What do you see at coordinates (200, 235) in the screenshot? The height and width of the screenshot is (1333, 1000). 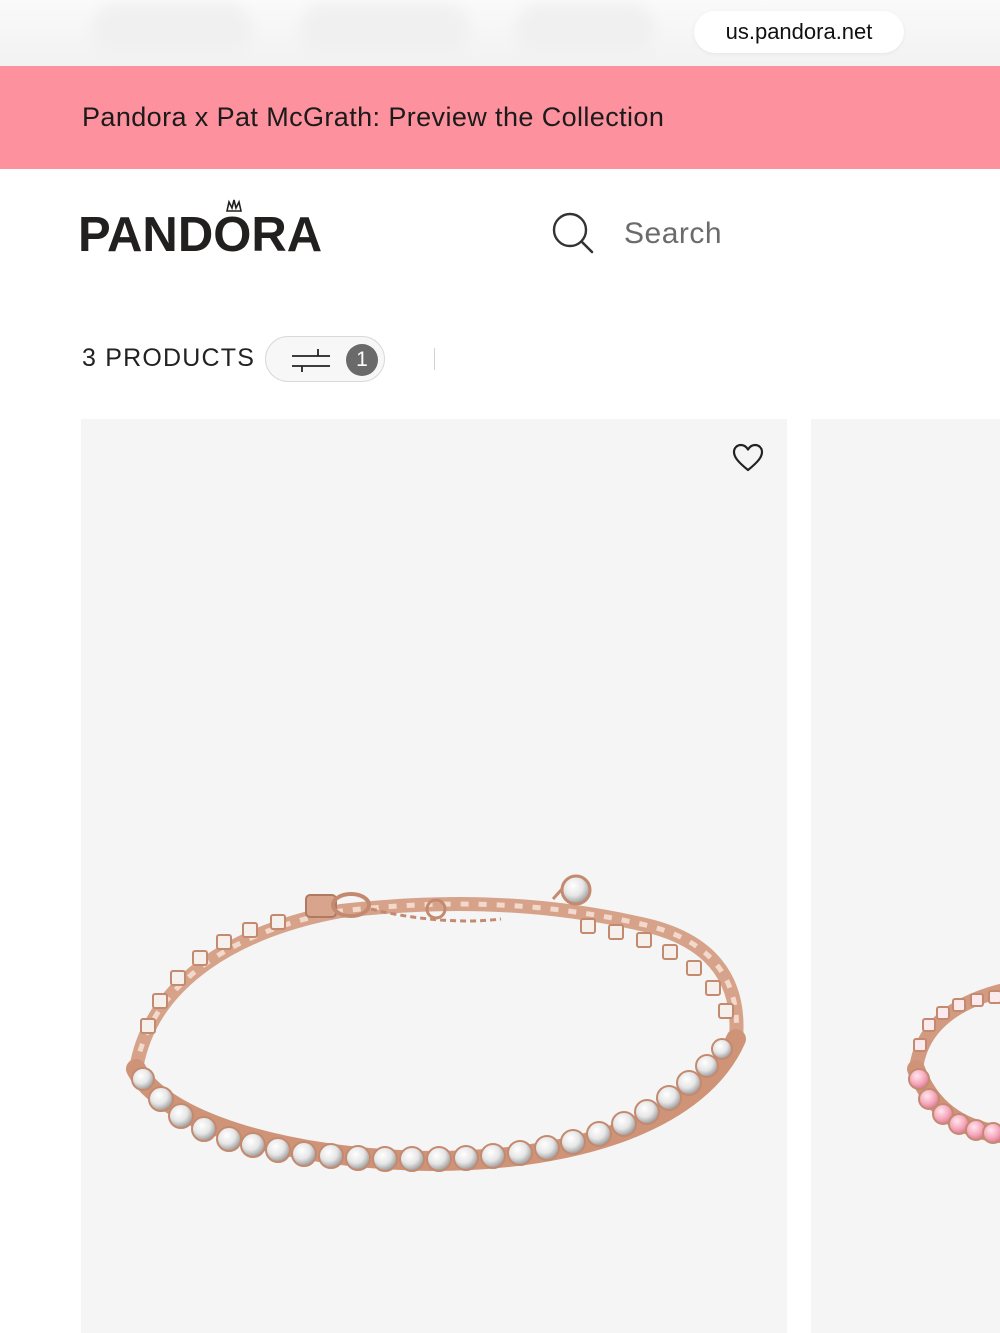 I see `logo-wordmark: PANDORA` at bounding box center [200, 235].